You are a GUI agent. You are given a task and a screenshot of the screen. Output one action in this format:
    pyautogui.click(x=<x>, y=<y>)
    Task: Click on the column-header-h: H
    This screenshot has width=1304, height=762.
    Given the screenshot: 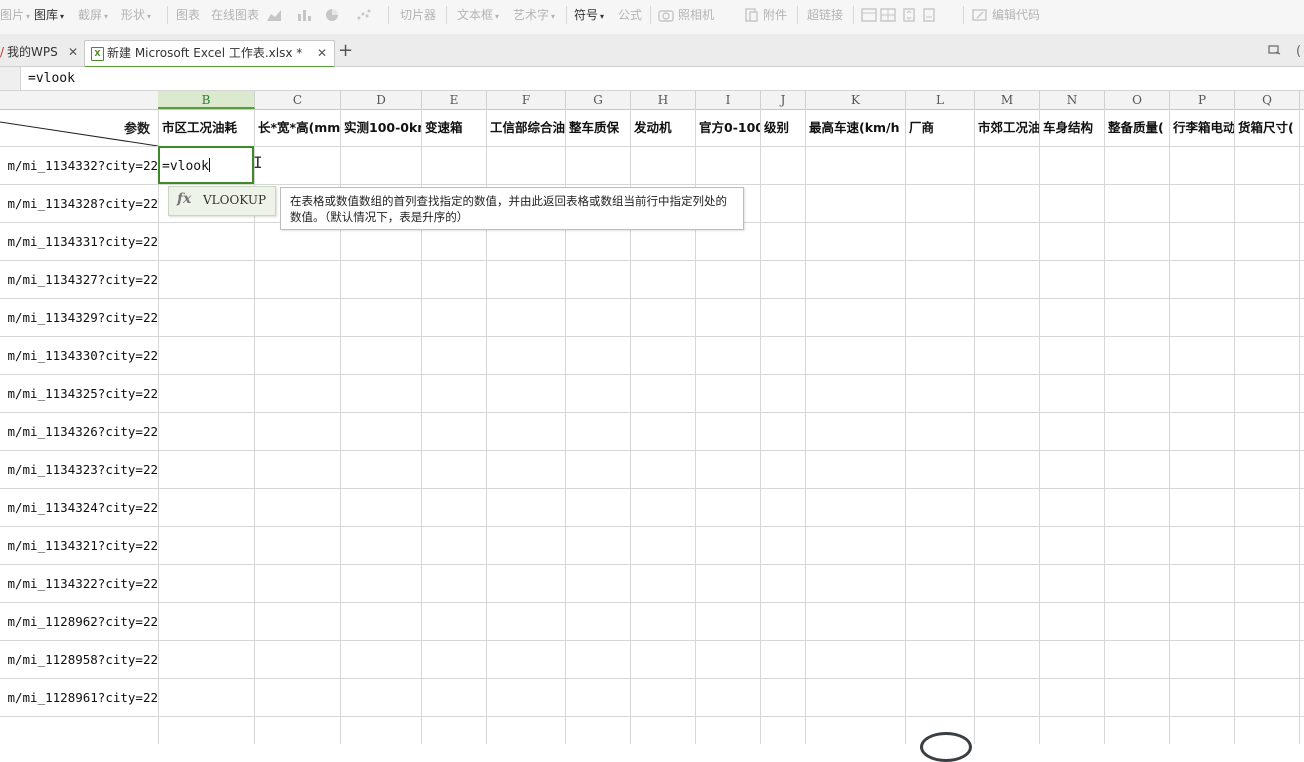 What is the action you would take?
    pyautogui.click(x=663, y=100)
    